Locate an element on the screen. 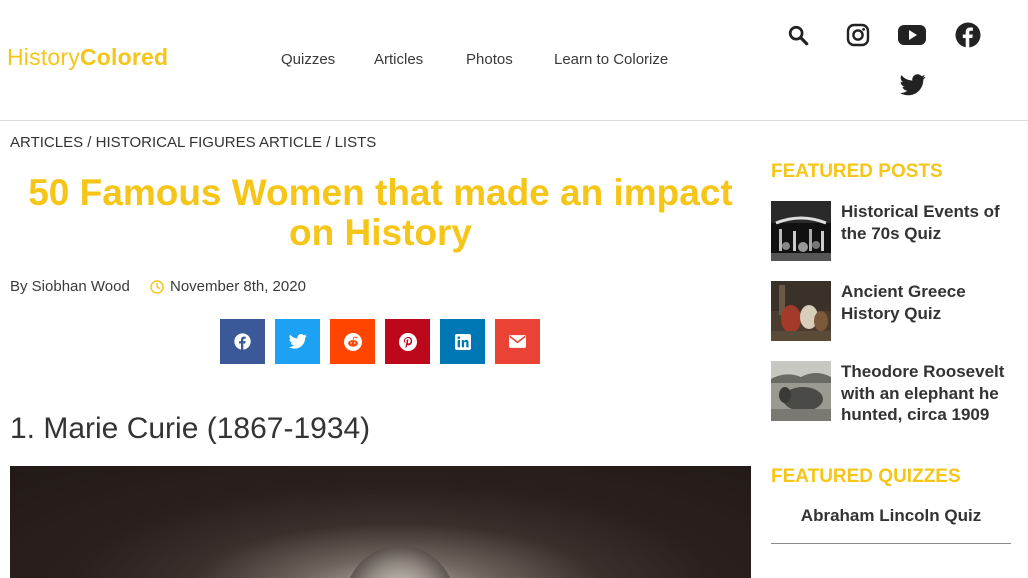 Image resolution: width=1028 pixels, height=578 pixels. nav-item-learn-to-colorize: Learn to Colorize is located at coordinates (611, 59).